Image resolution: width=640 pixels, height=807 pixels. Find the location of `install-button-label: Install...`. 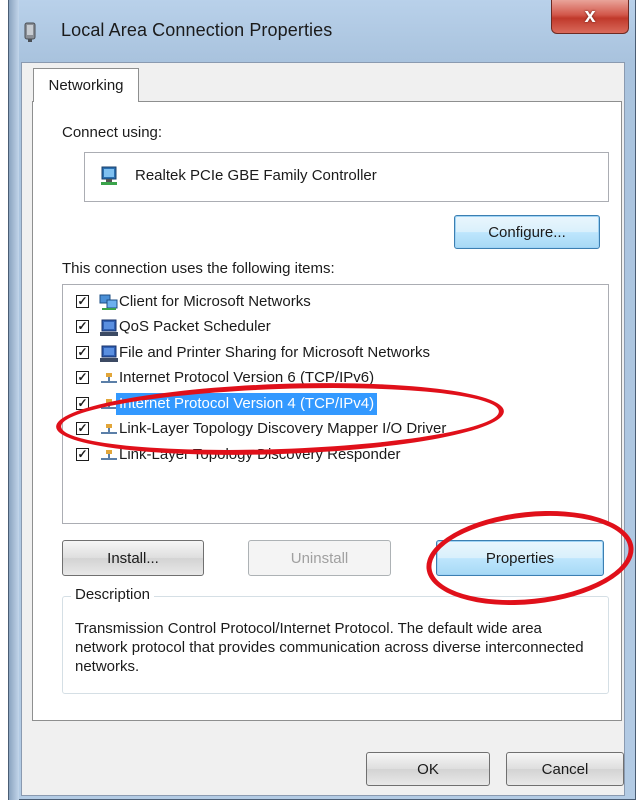

install-button-label: Install... is located at coordinates (133, 558).